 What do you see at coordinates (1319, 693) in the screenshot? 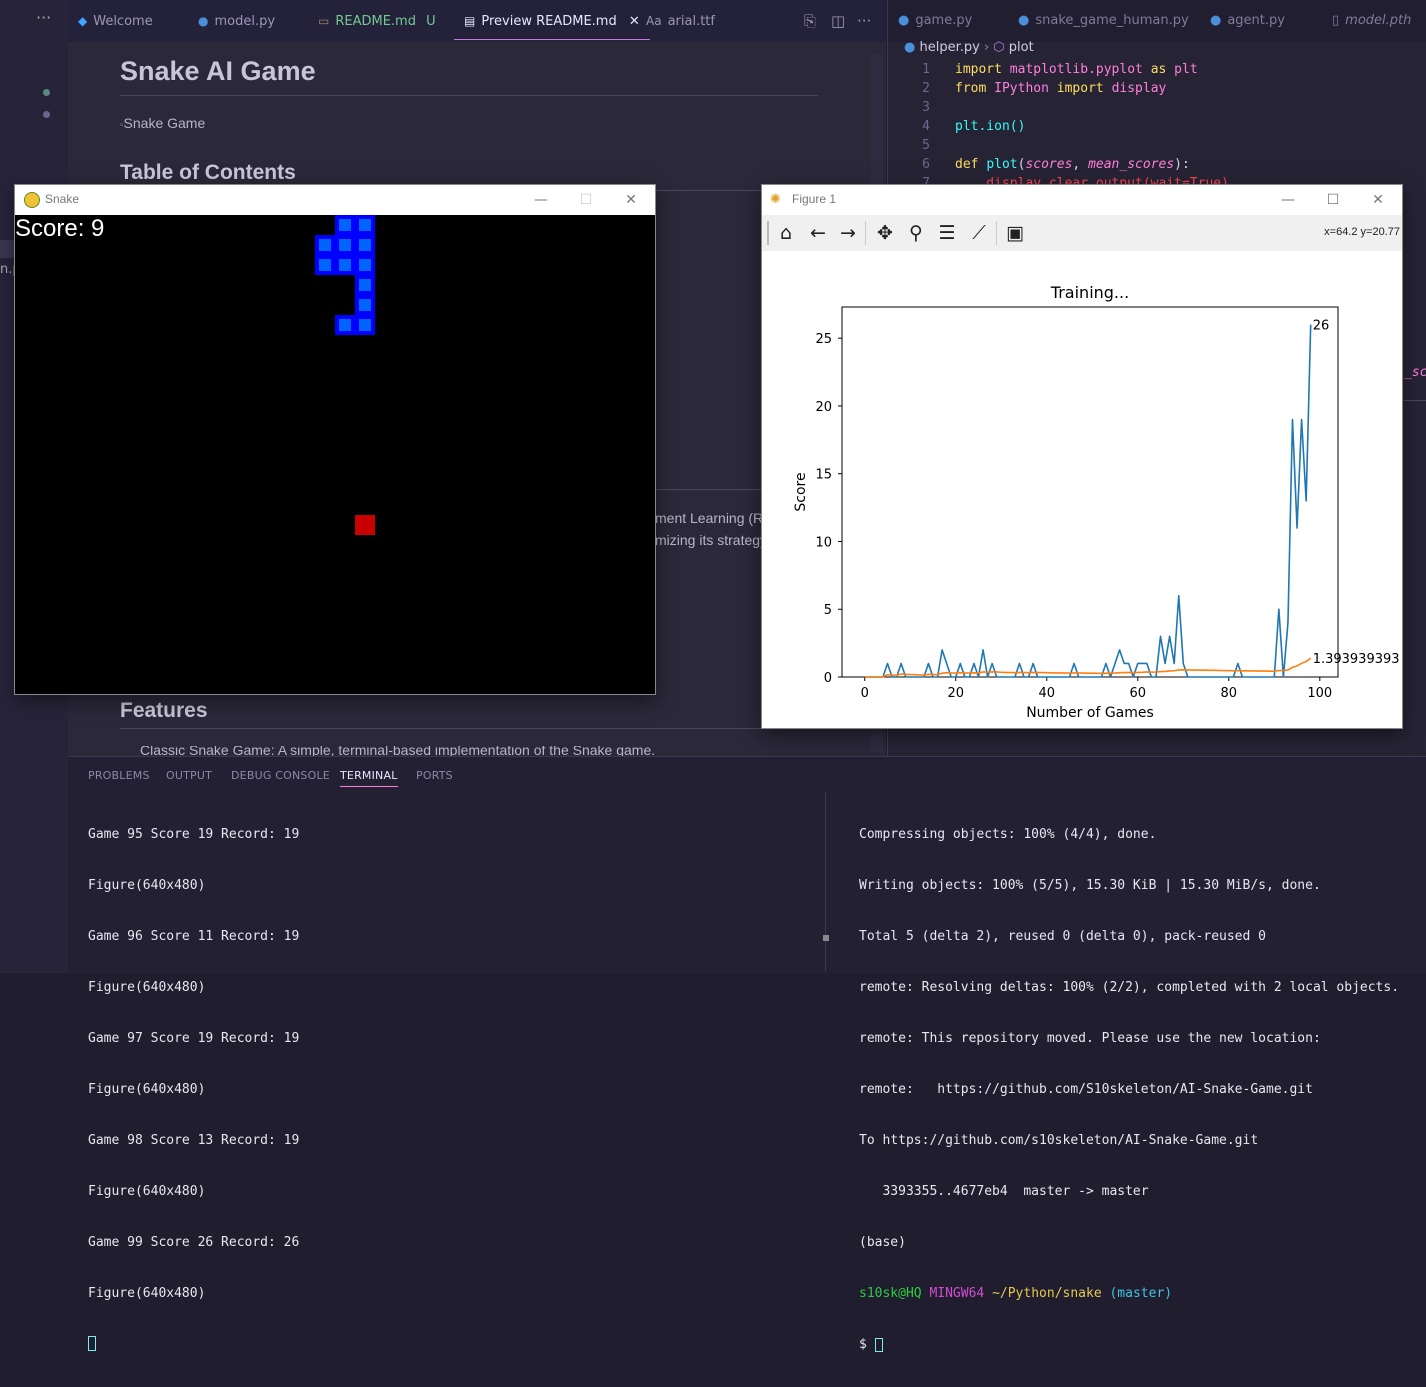
I see `x-tick-label: 100` at bounding box center [1319, 693].